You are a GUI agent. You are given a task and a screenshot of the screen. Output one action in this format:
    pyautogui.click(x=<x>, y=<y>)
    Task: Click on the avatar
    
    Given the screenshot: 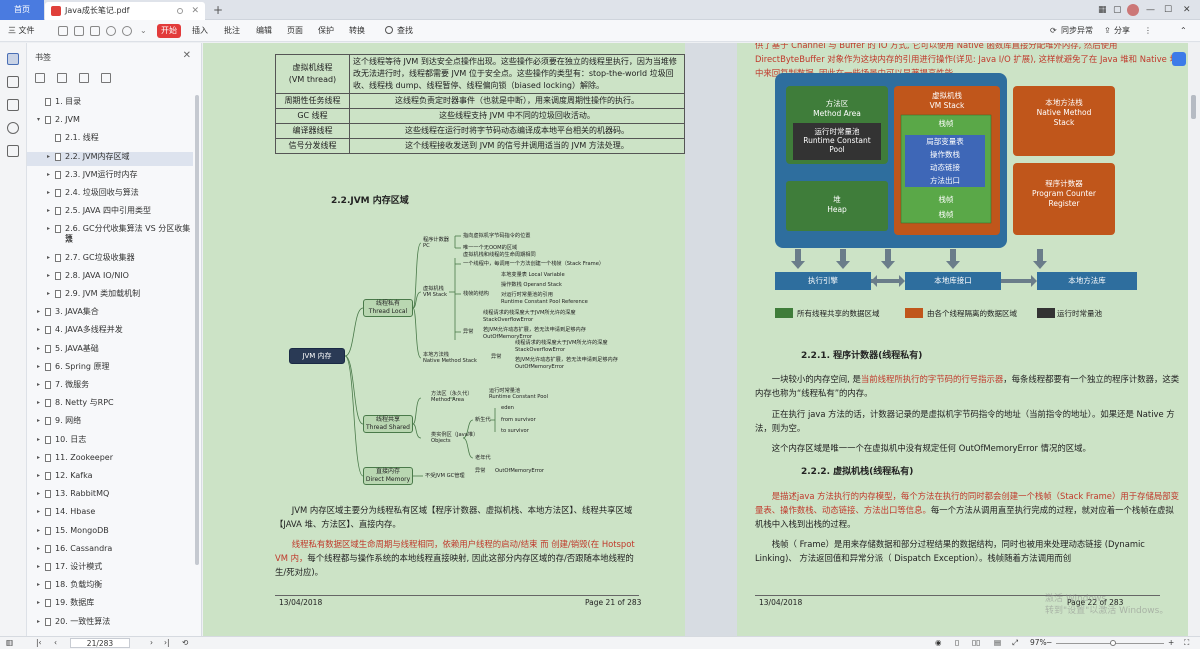 What is the action you would take?
    pyautogui.click(x=1133, y=10)
    